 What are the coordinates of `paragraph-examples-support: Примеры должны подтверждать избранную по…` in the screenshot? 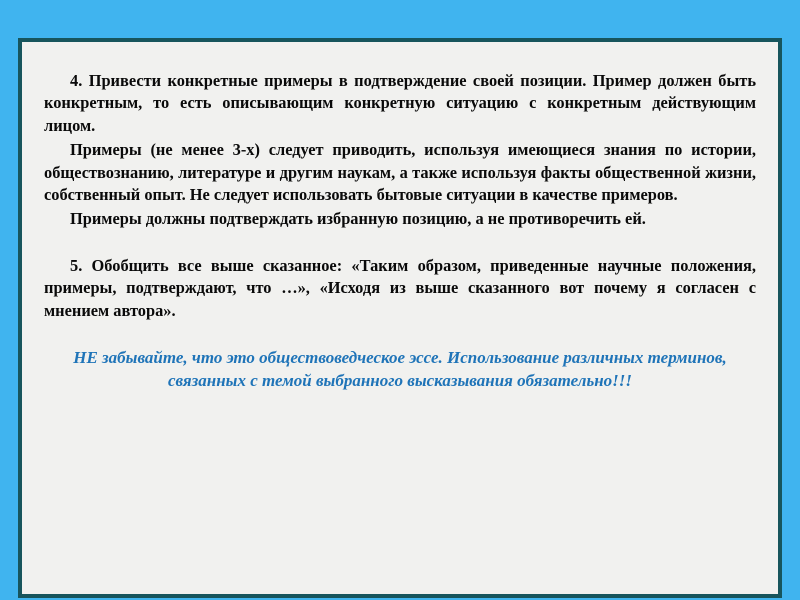 It's located at (358, 219).